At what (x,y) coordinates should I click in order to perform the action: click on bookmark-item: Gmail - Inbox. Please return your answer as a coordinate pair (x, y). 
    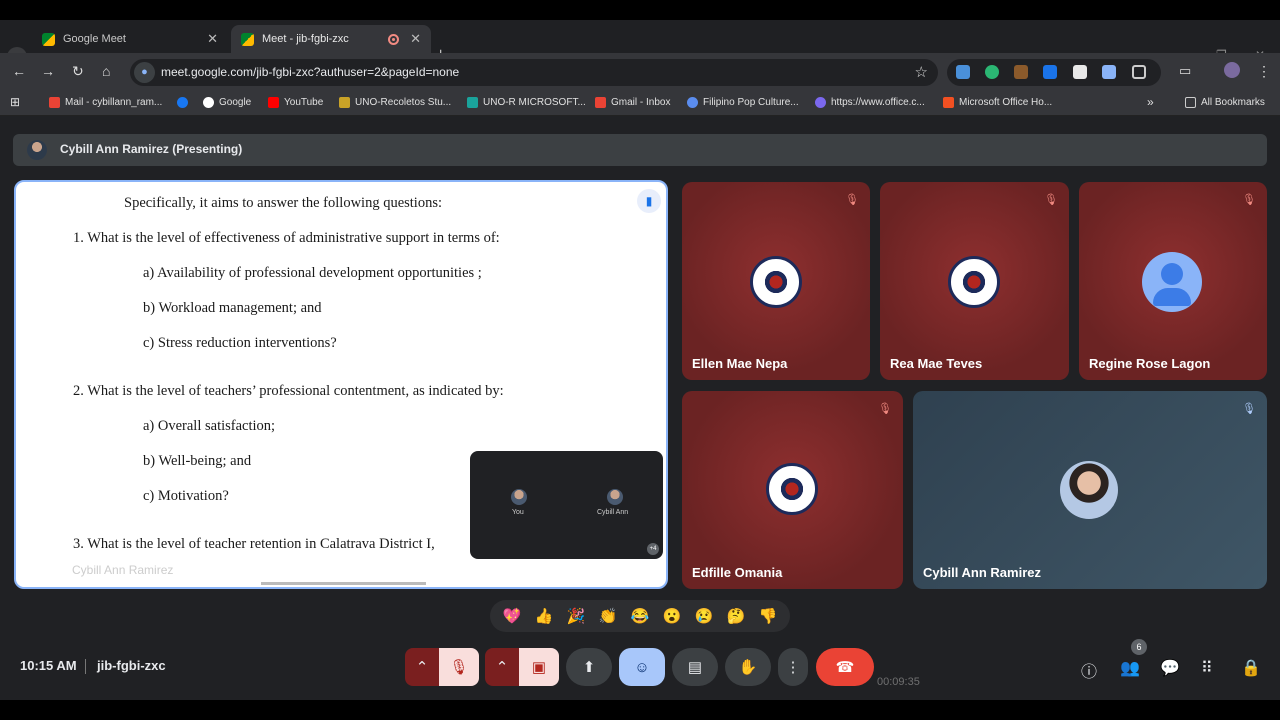
    Looking at the image, I should click on (632, 102).